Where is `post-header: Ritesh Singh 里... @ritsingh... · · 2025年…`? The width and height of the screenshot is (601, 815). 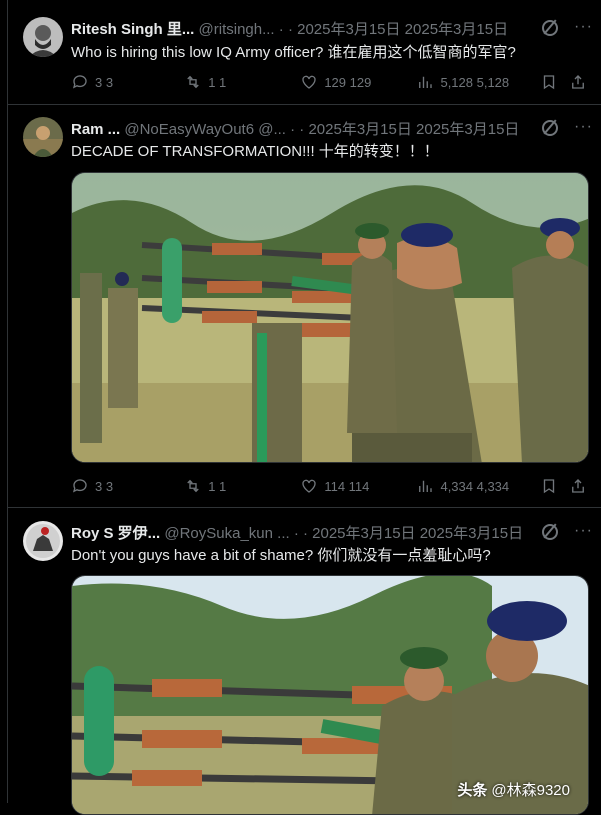 post-header: Ritesh Singh 里... @ritsingh... · · 2025年… is located at coordinates (332, 28).